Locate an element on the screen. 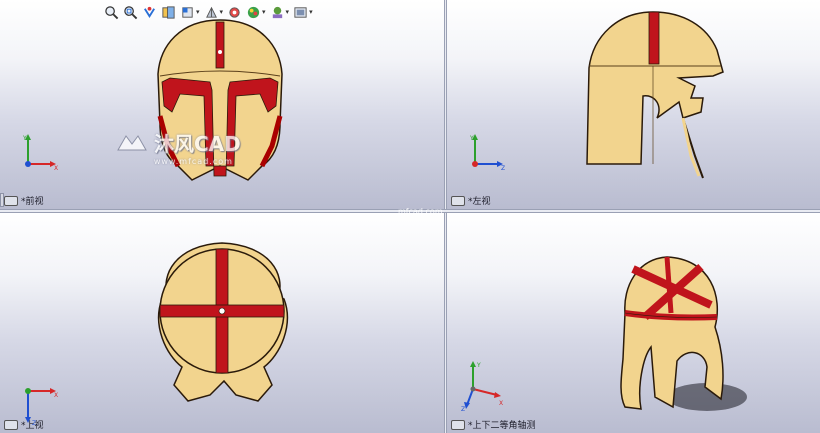  viewport-splitter-vertical is located at coordinates (445, 216).